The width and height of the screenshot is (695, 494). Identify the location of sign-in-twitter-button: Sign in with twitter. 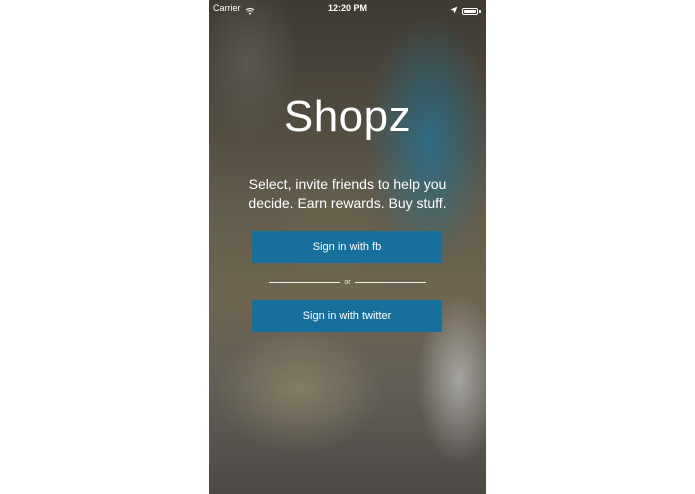
(347, 316).